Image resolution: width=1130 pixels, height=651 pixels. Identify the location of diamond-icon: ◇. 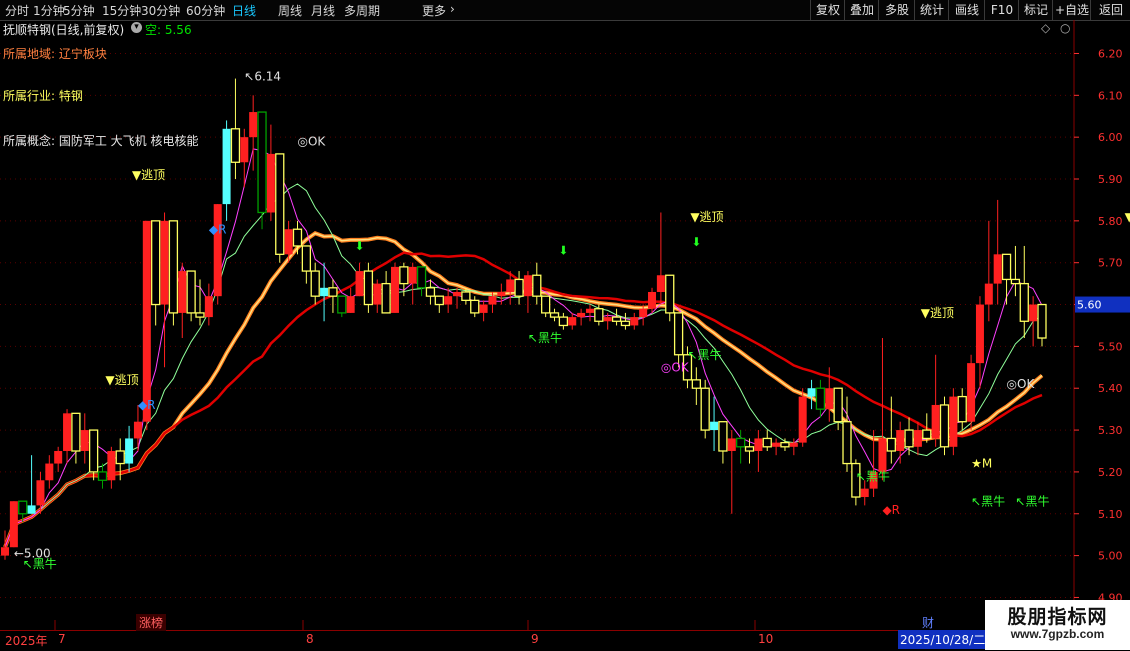
(1045, 28).